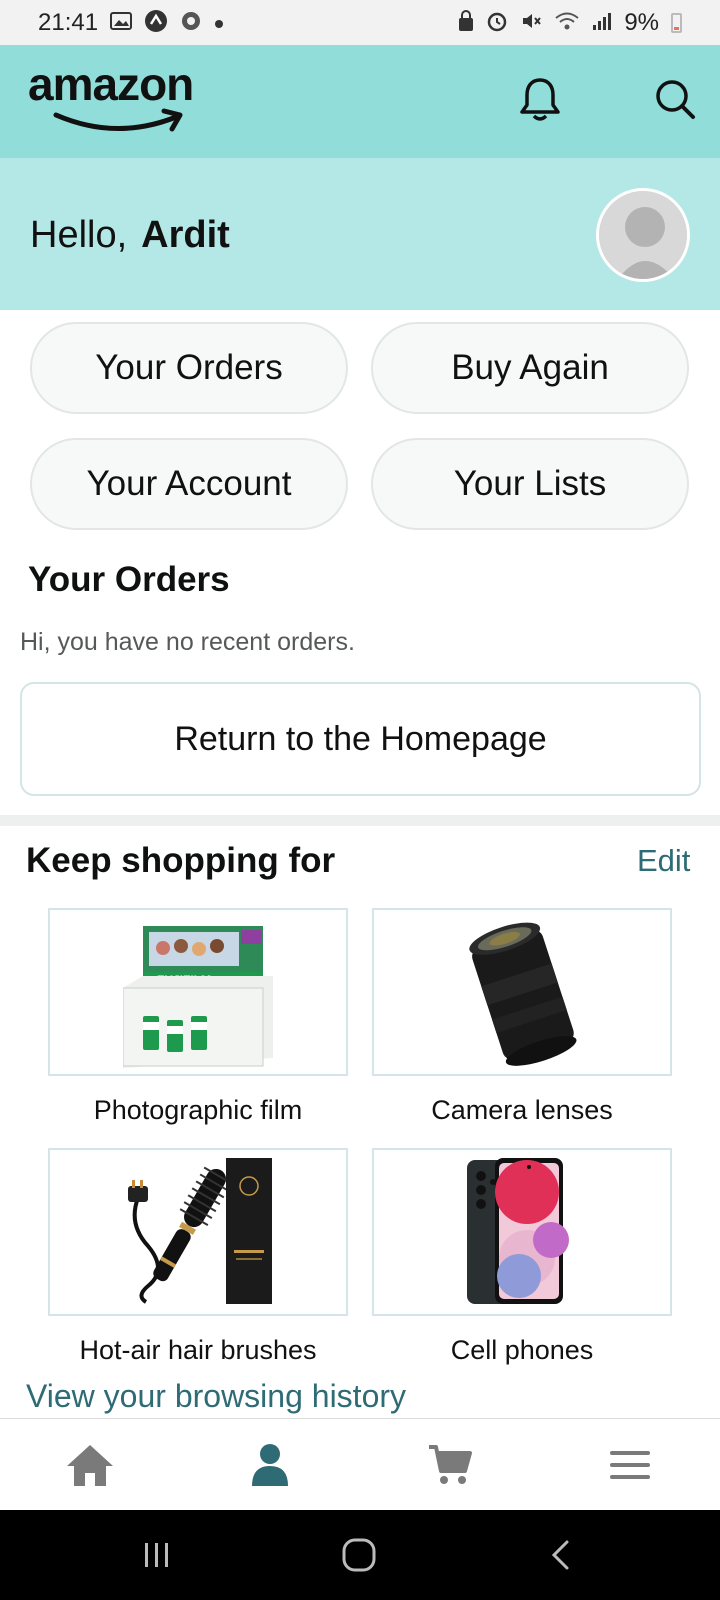 This screenshot has height=1600, width=720. What do you see at coordinates (676, 22) in the screenshot?
I see `battery-icon` at bounding box center [676, 22].